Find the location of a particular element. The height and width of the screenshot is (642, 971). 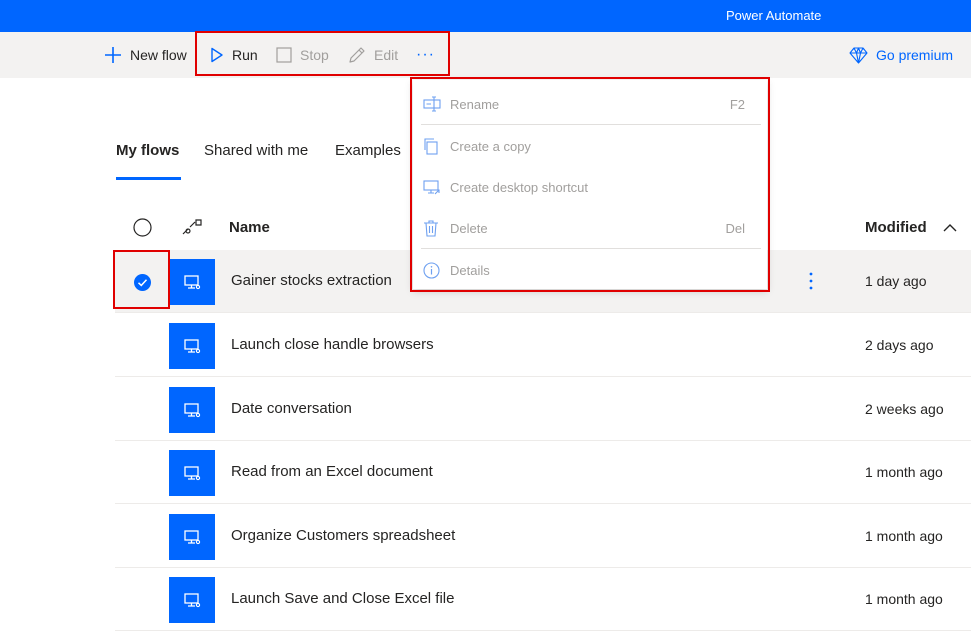

highlight-box-selection is located at coordinates (141, 279).